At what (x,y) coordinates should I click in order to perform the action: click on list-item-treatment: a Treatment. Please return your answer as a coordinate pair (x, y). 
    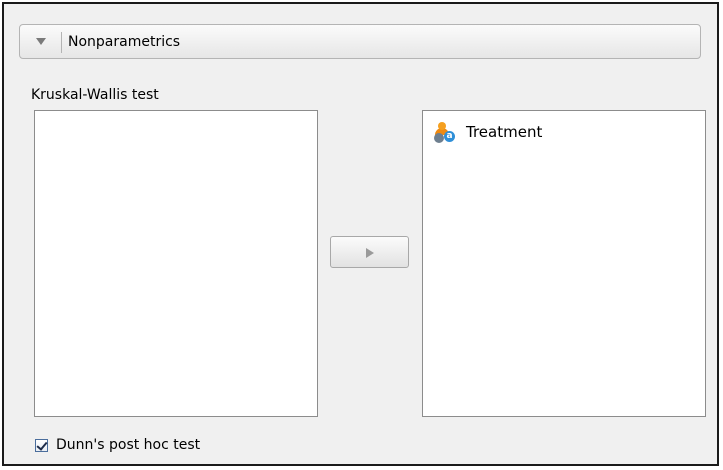
    Looking at the image, I should click on (487, 132).